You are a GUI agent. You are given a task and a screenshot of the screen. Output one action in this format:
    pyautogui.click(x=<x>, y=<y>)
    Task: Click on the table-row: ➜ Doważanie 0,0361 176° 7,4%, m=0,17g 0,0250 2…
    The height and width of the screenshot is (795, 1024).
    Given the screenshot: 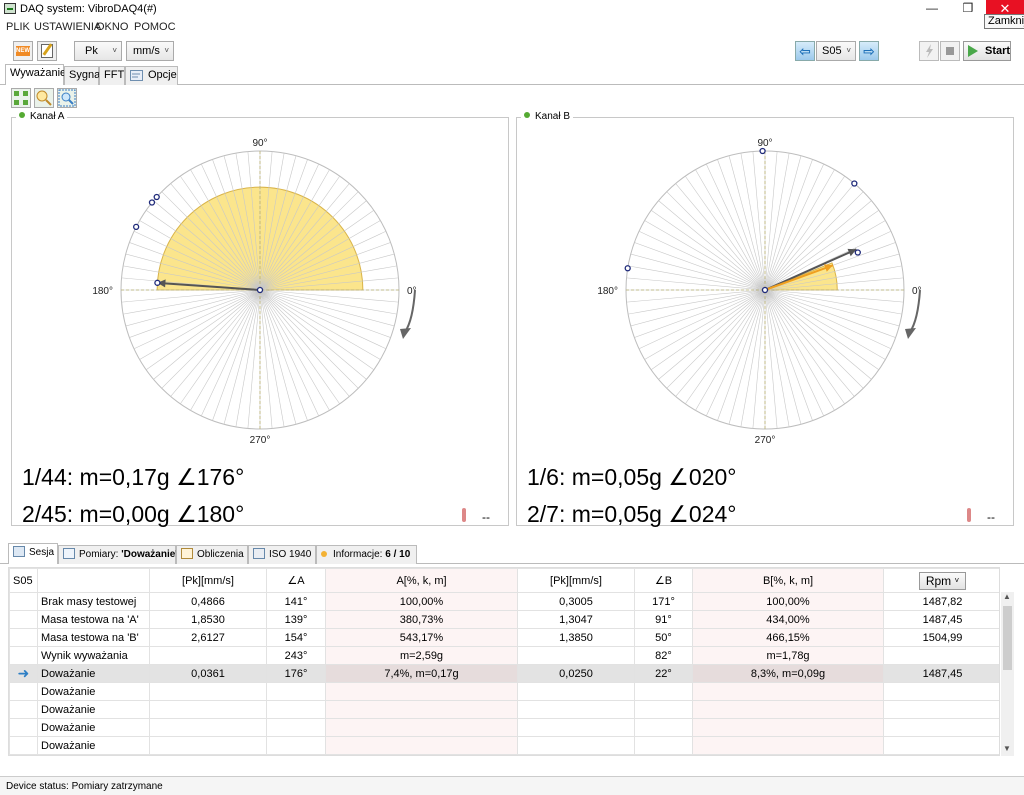 What is the action you would take?
    pyautogui.click(x=504, y=673)
    